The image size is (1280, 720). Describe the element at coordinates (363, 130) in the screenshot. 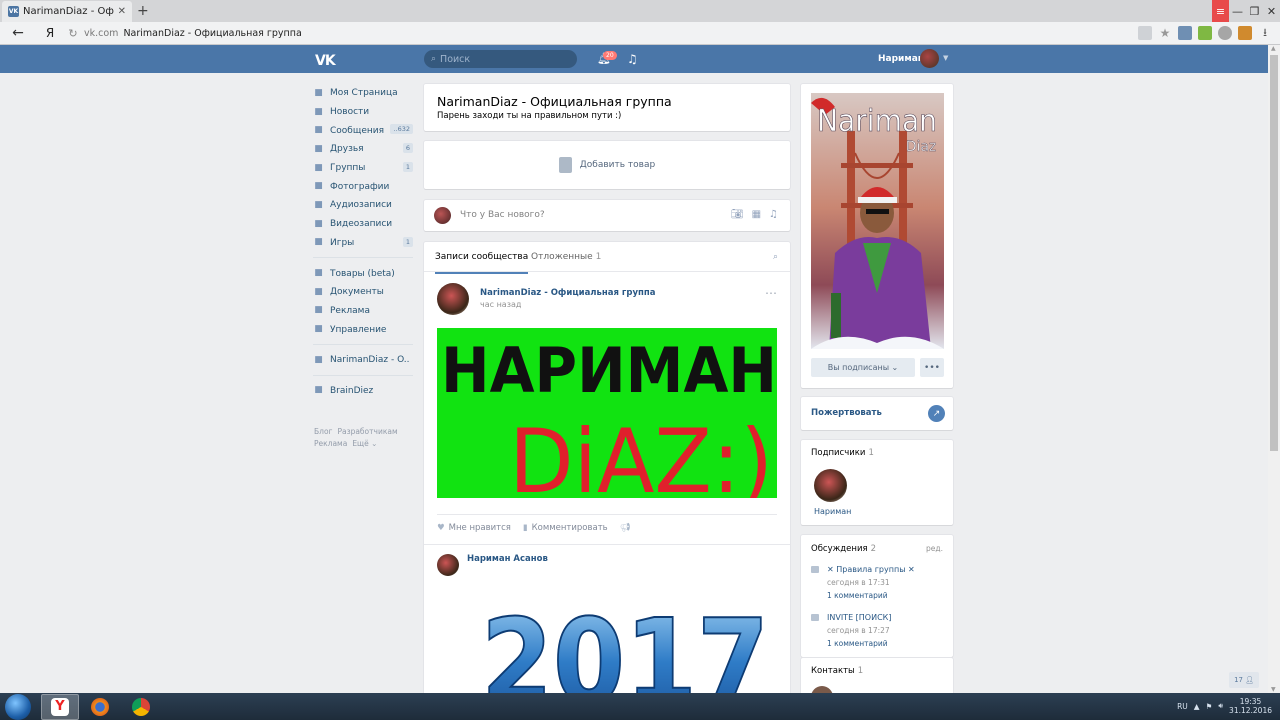

I see `sidebar-item: ■ Сообщения ..632` at that location.